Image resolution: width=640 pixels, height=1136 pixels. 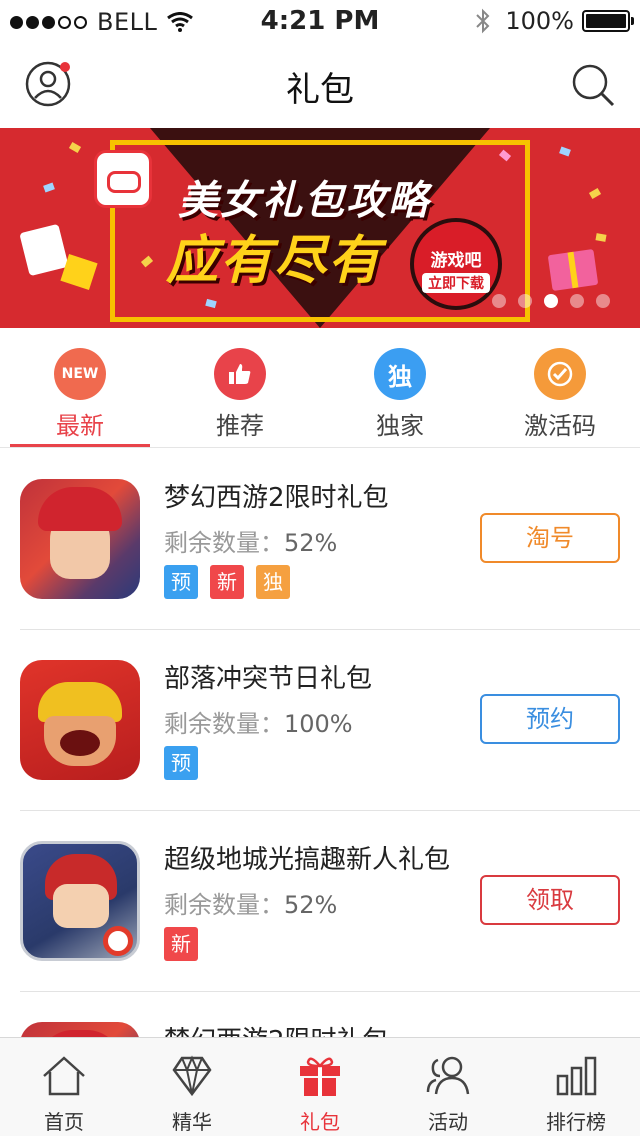 I want to click on tab-gifts: 礼包, so click(x=320, y=1087).